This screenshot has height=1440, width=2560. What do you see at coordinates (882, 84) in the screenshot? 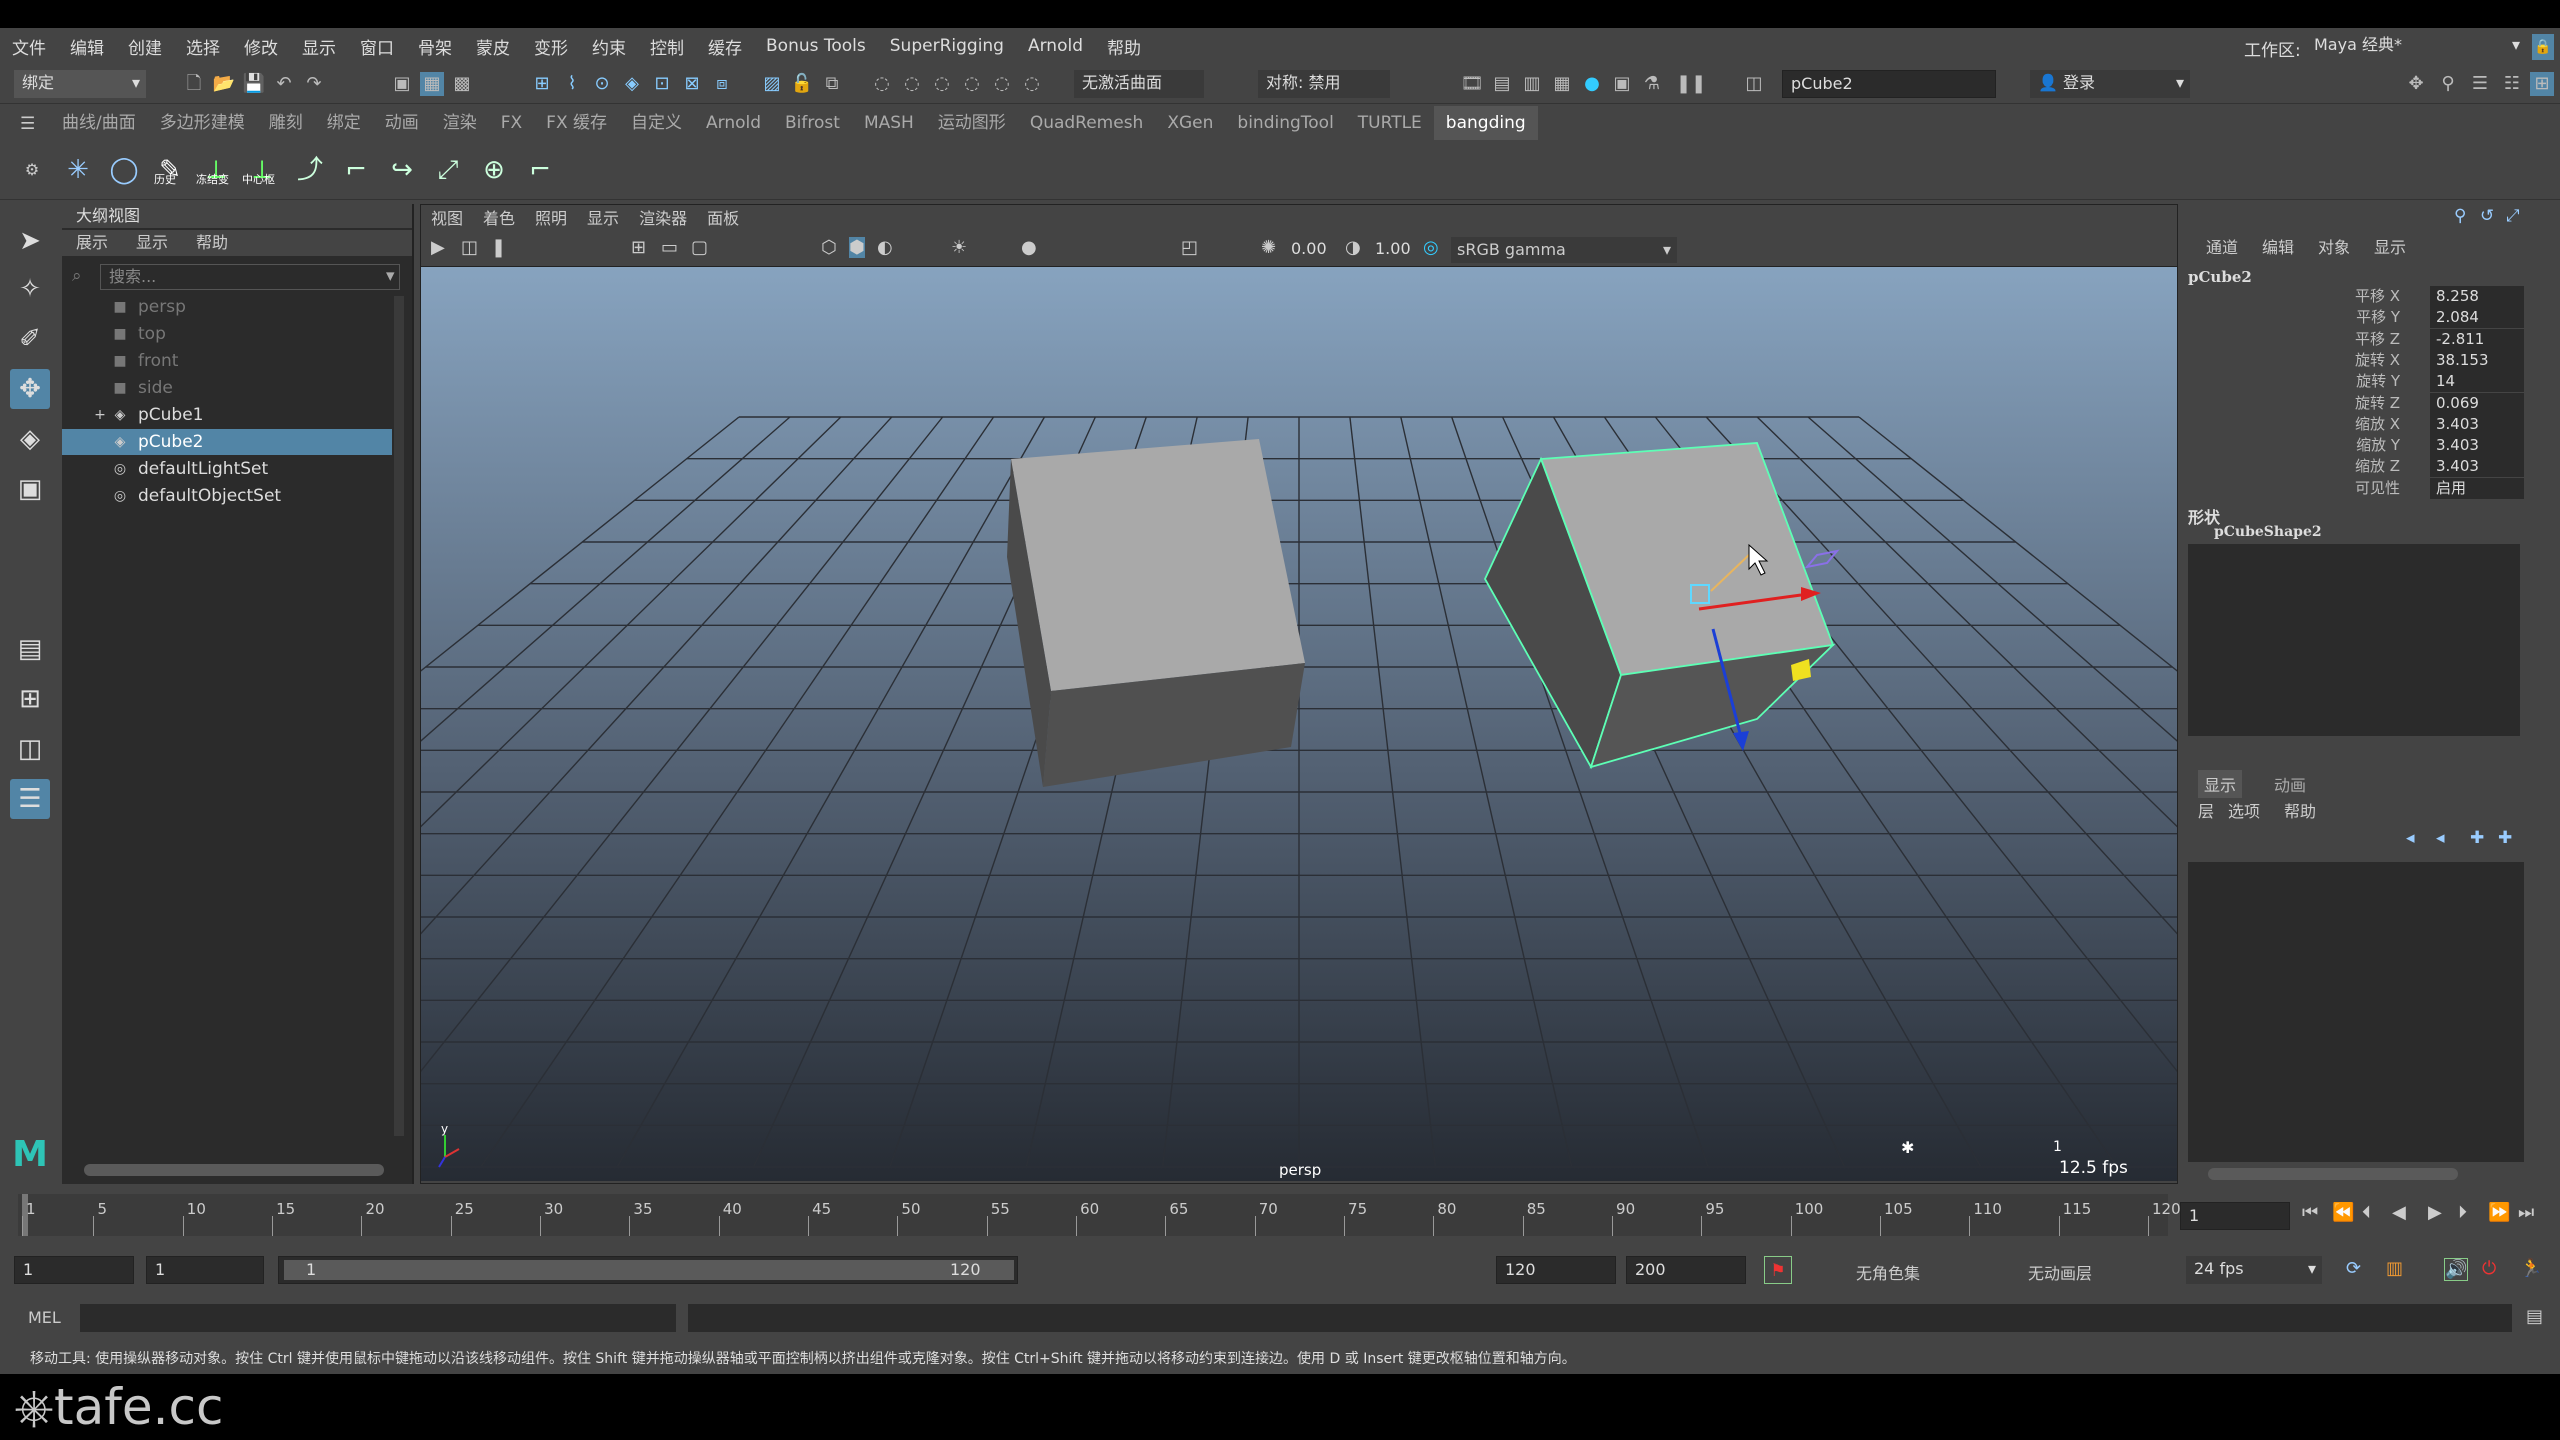
I see `lasso-icon: ◌` at bounding box center [882, 84].